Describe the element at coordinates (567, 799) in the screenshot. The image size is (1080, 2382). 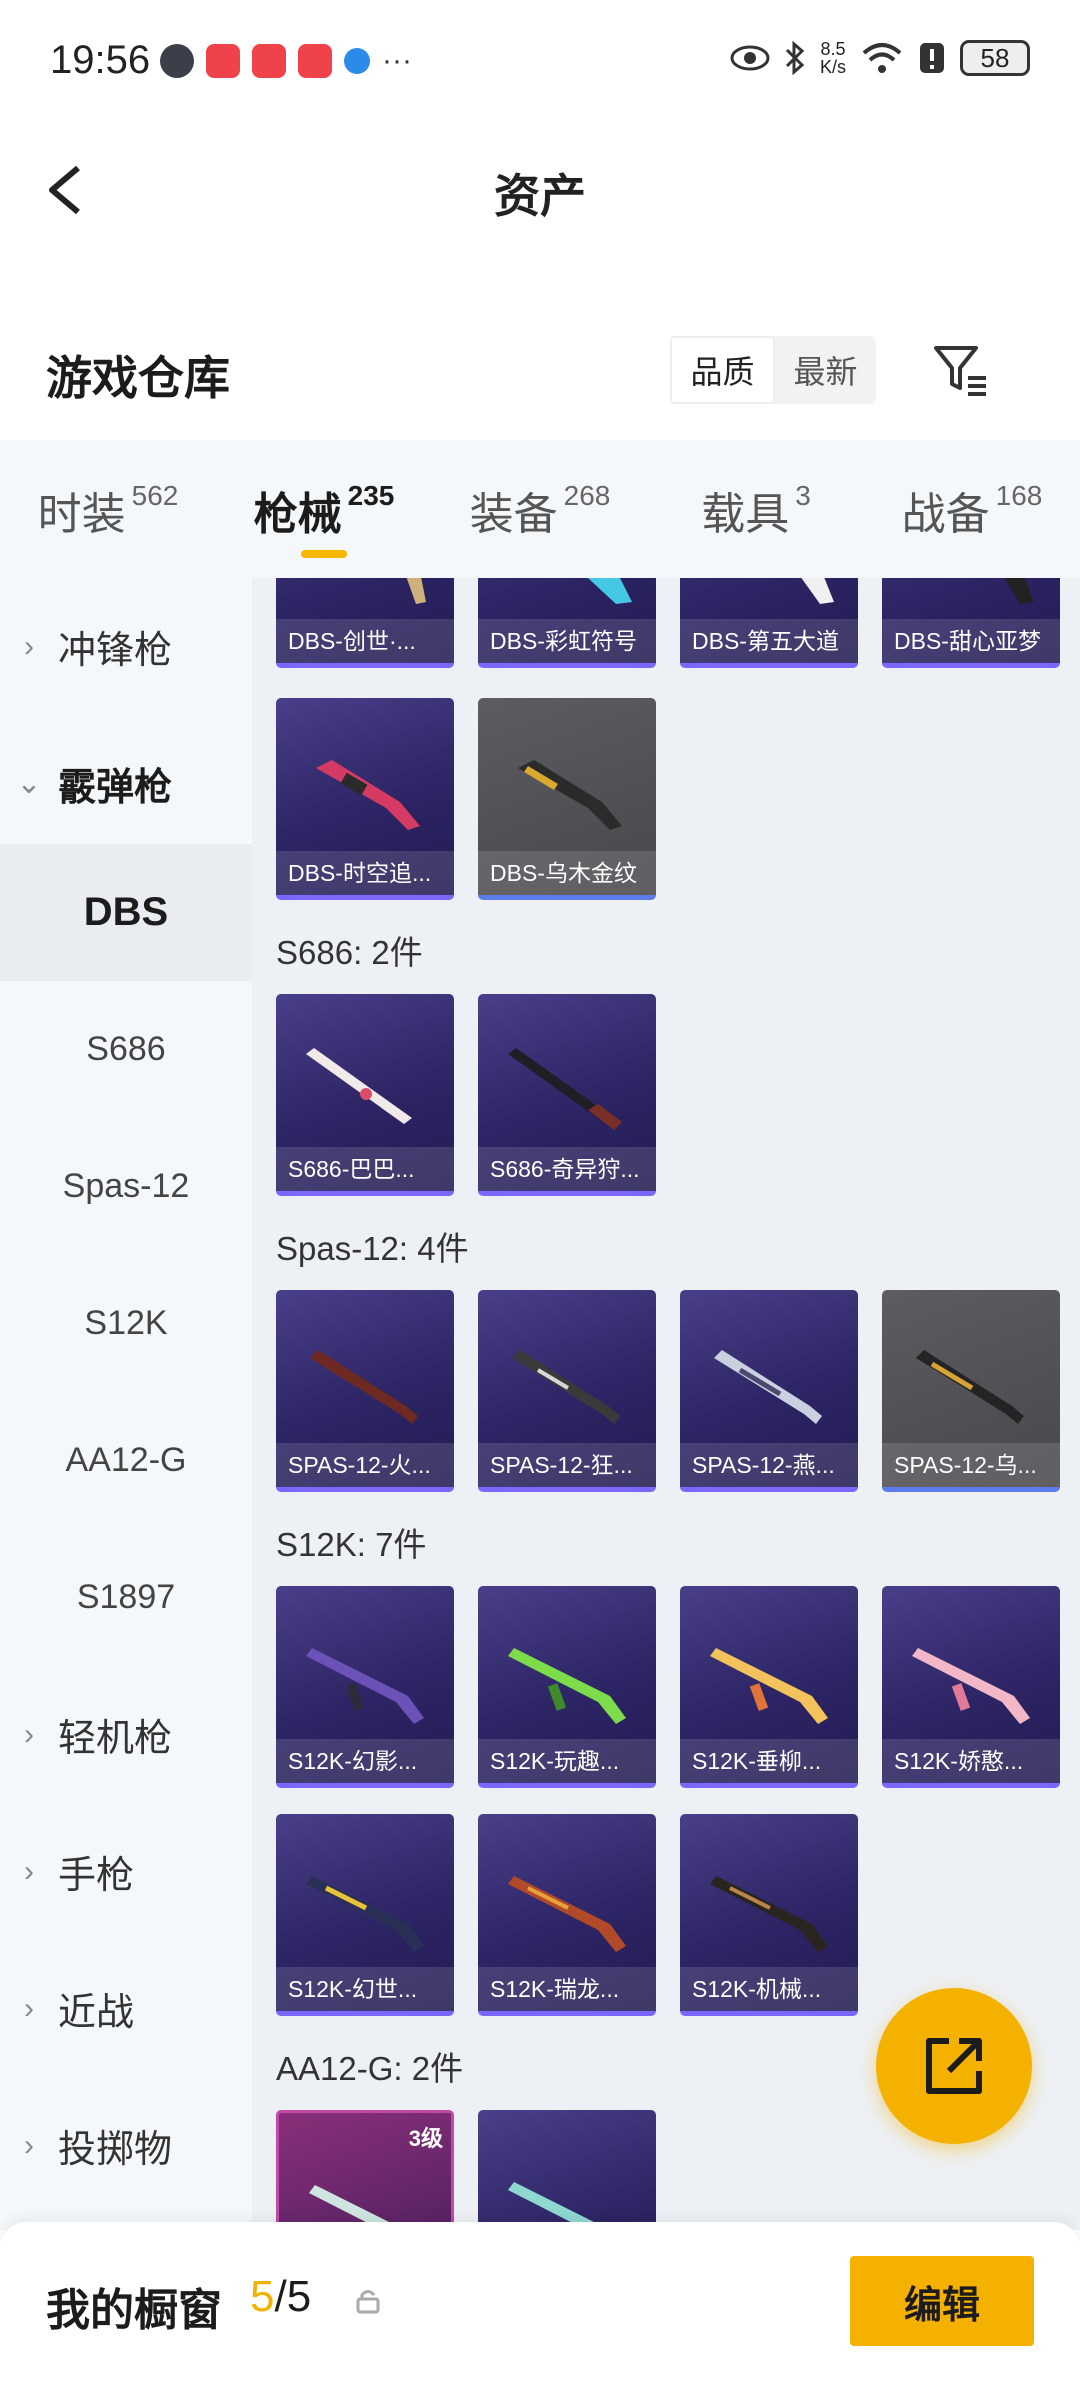
I see `item-card: DBS-乌木金纹` at that location.